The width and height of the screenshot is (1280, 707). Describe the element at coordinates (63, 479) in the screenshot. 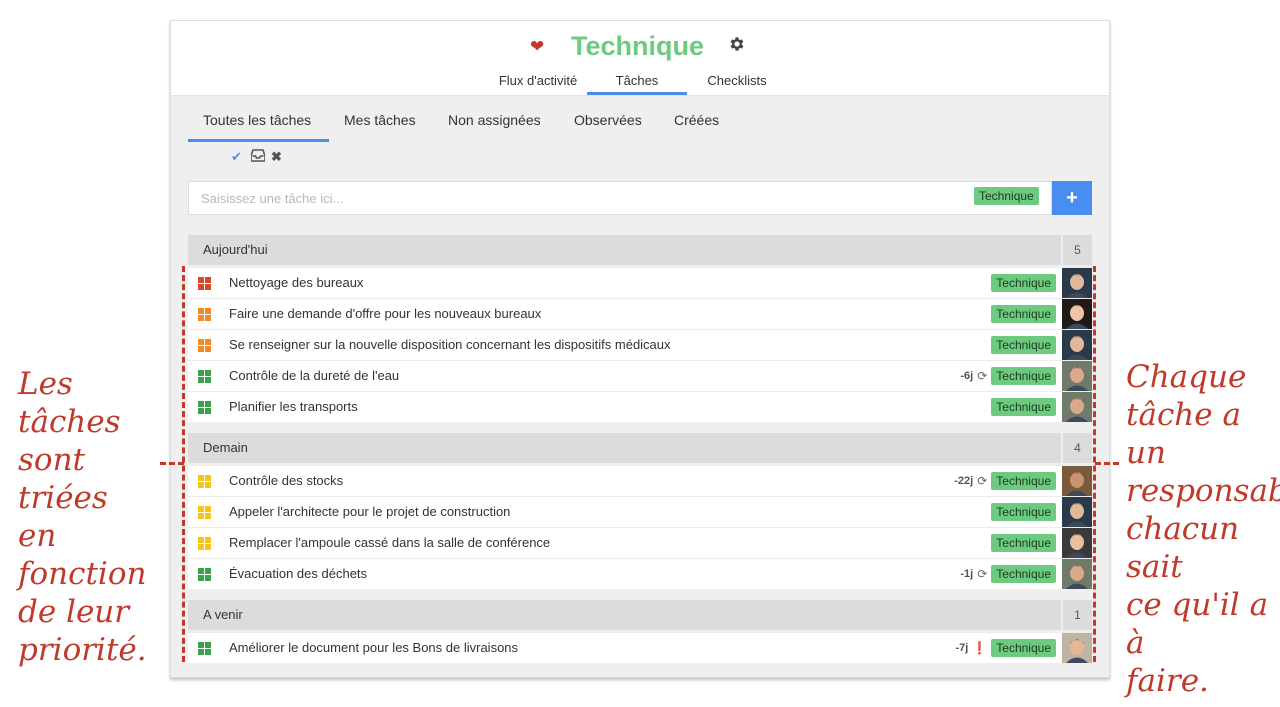

I see `annotation-line: sont triées` at that location.